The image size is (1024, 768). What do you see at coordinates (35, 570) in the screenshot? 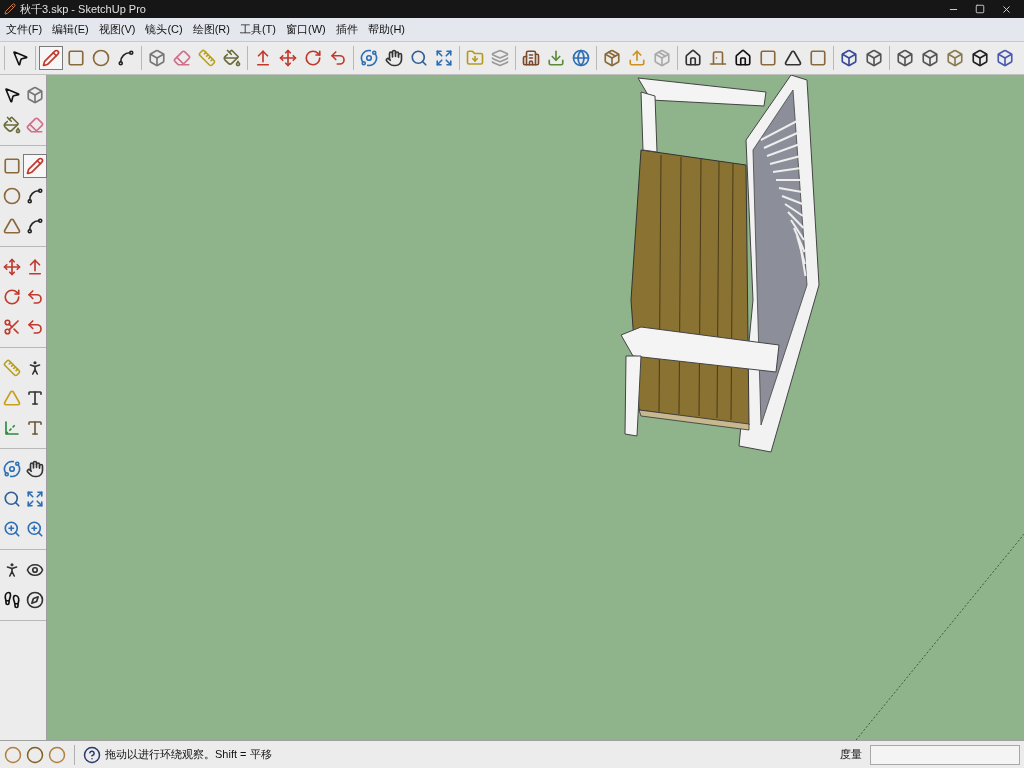
I see `eye-icon` at bounding box center [35, 570].